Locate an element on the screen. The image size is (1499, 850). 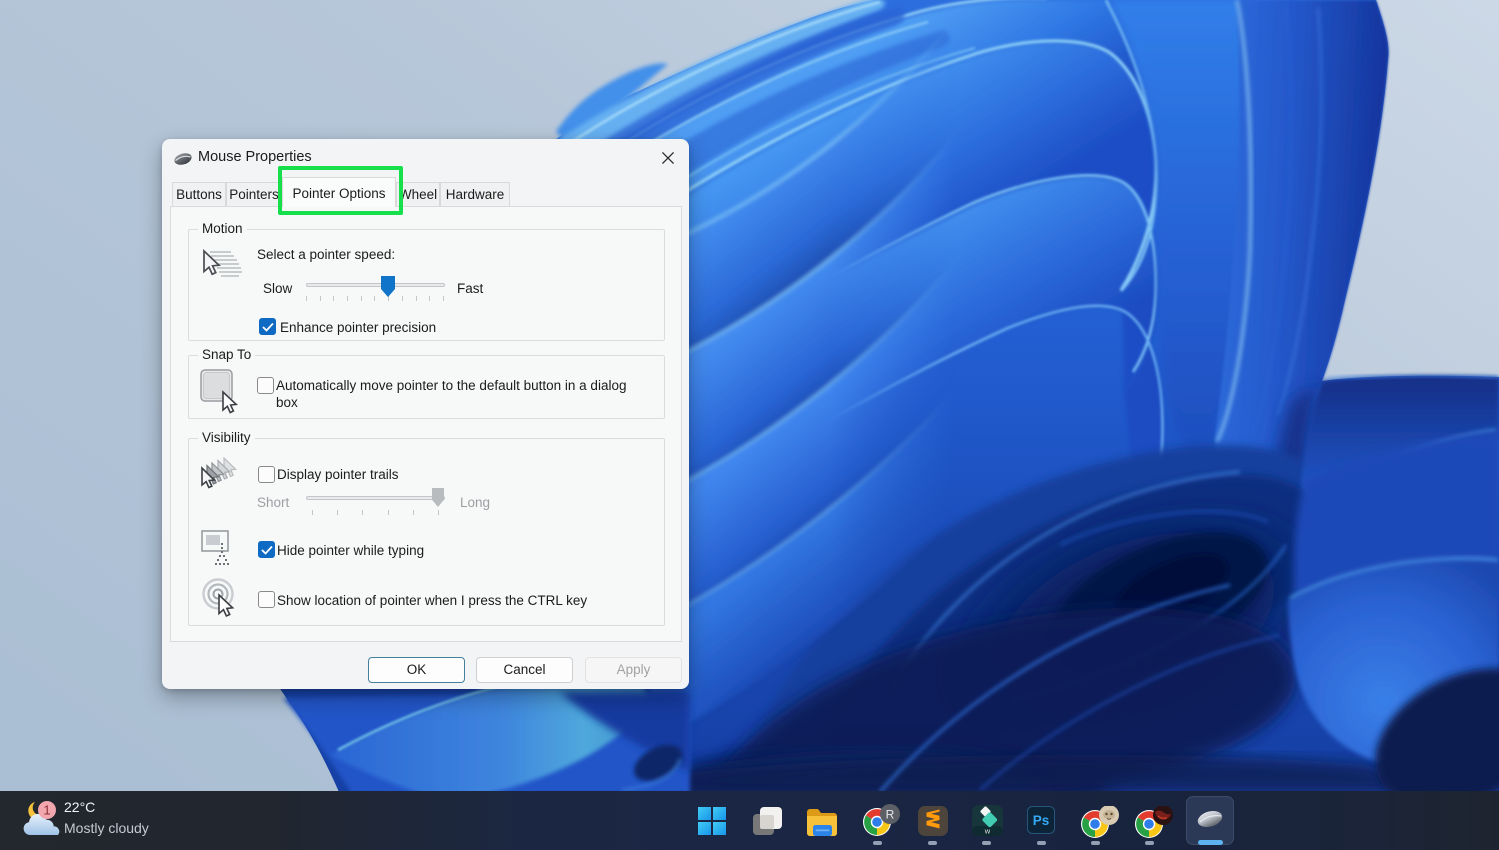
svg-text: 1 is located at coordinates (46, 810).